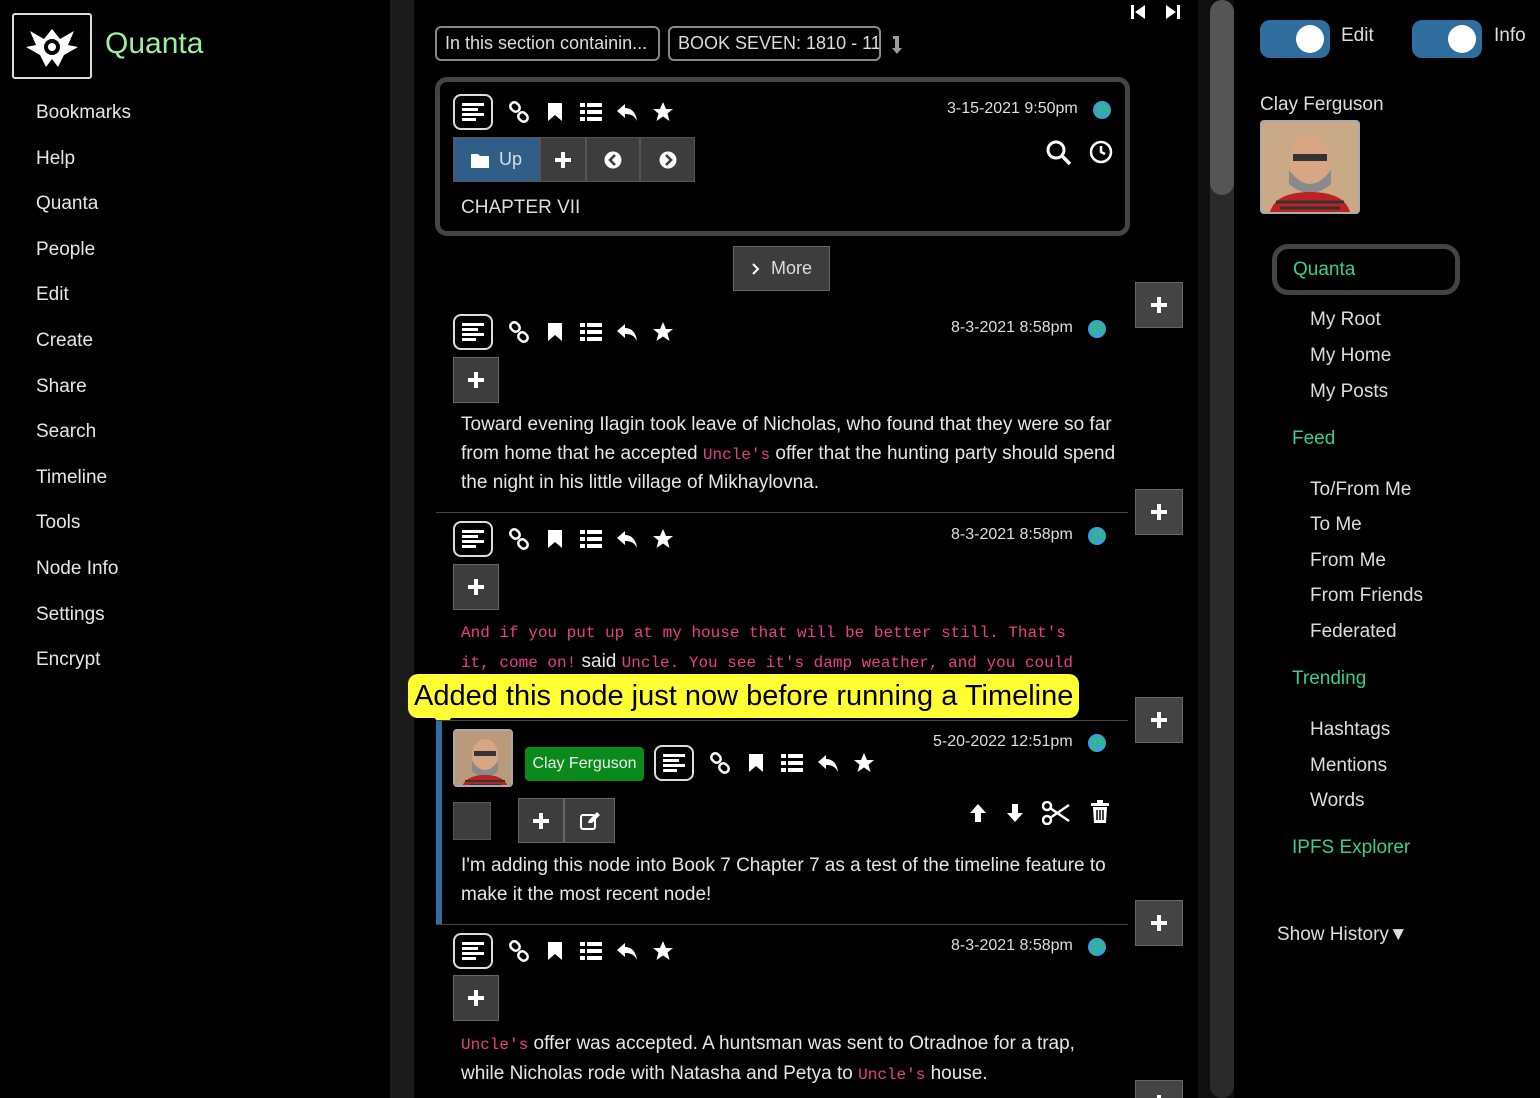 This screenshot has height=1098, width=1540. What do you see at coordinates (154, 44) in the screenshot?
I see `app-title: Quanta` at bounding box center [154, 44].